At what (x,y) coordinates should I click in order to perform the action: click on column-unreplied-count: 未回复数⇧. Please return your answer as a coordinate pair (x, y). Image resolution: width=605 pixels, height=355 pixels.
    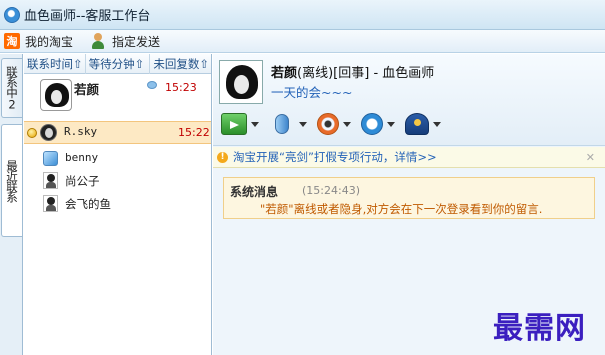
    Looking at the image, I should click on (180, 64).